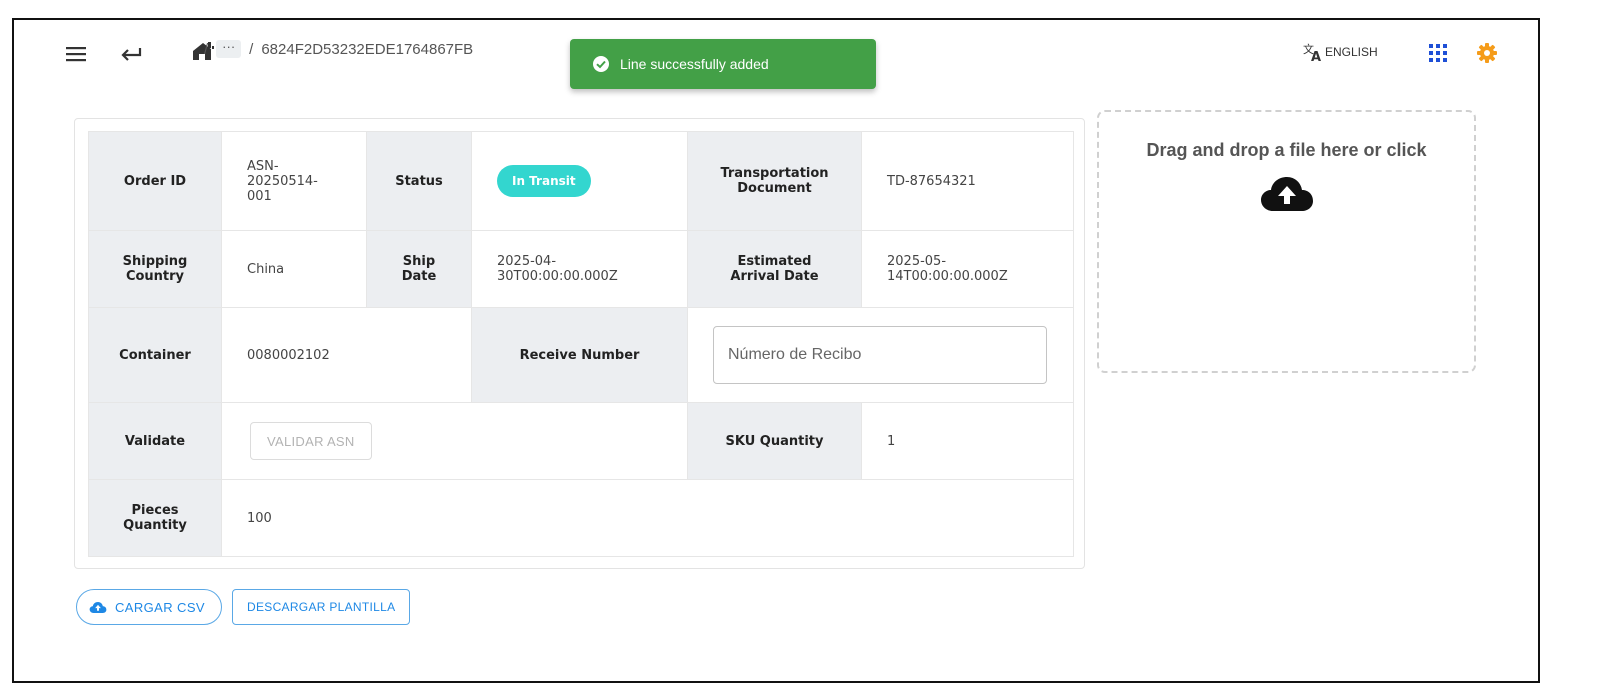  Describe the element at coordinates (1487, 53) in the screenshot. I see `settings-gear-icon` at that location.